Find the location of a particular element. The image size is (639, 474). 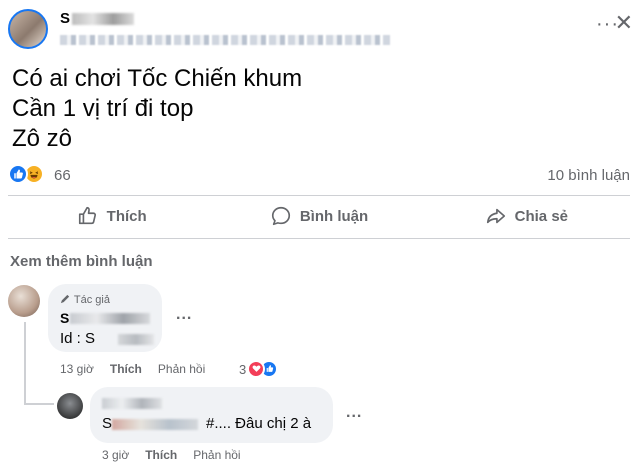

reply-reply-button: Phản hồi is located at coordinates (216, 455).